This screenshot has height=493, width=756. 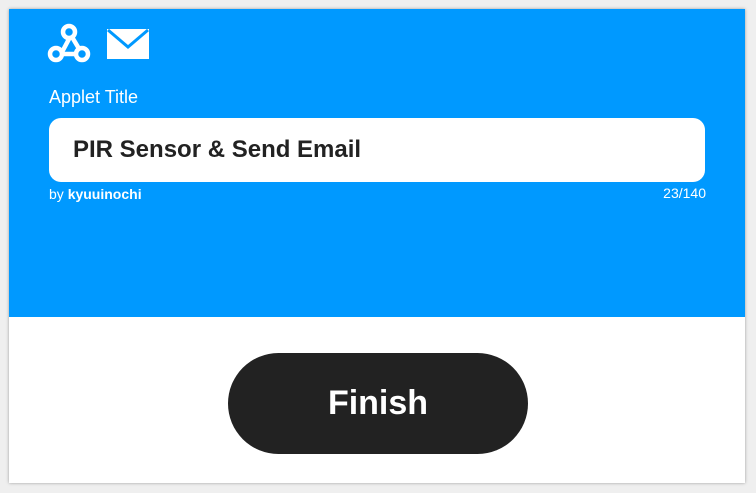 I want to click on service-icons, so click(x=98, y=43).